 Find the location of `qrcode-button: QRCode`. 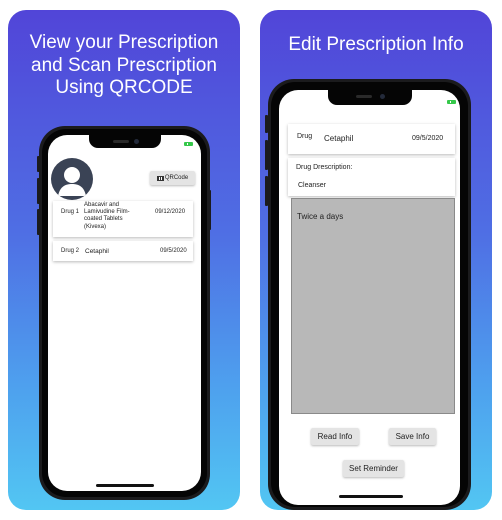

qrcode-button: QRCode is located at coordinates (172, 178).